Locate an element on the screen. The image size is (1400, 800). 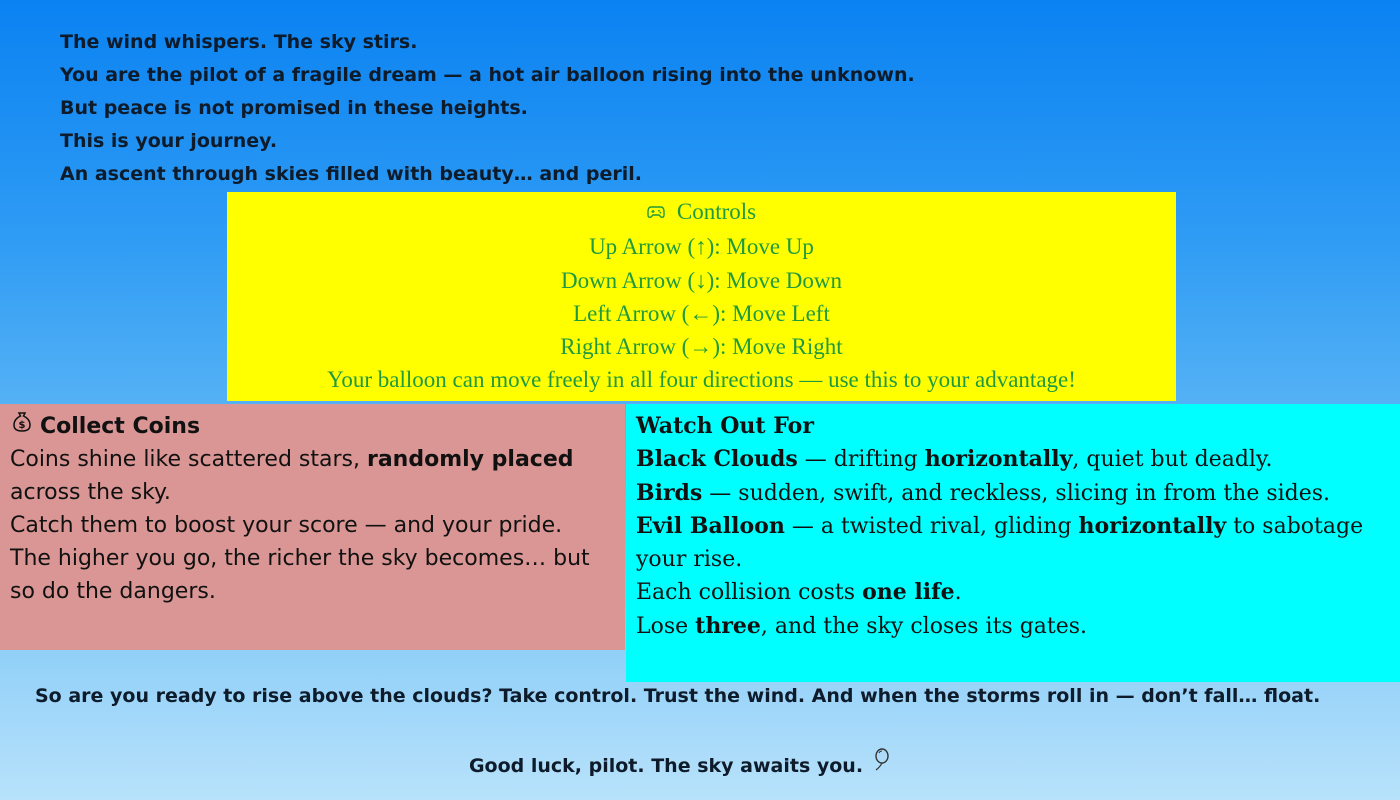
hazard-text: — drifting is located at coordinates (861, 460).